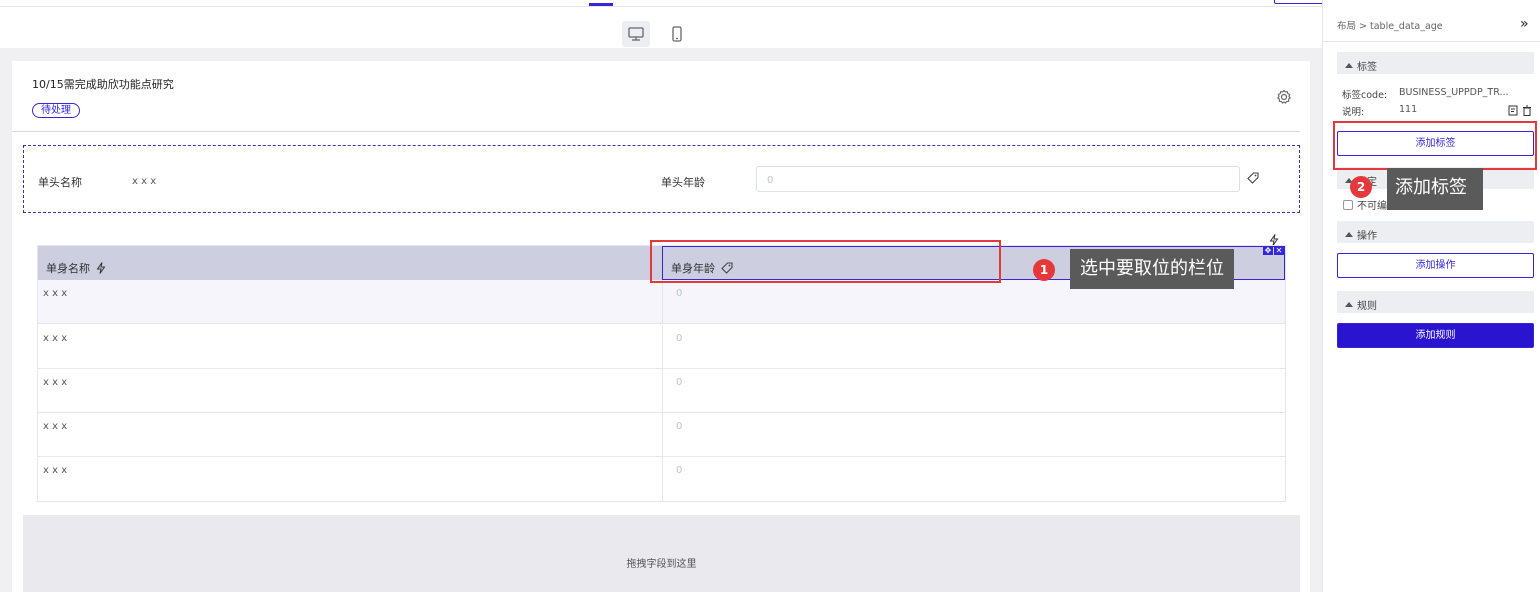 The height and width of the screenshot is (592, 1540). I want to click on panel-divider, so click(1431, 41).